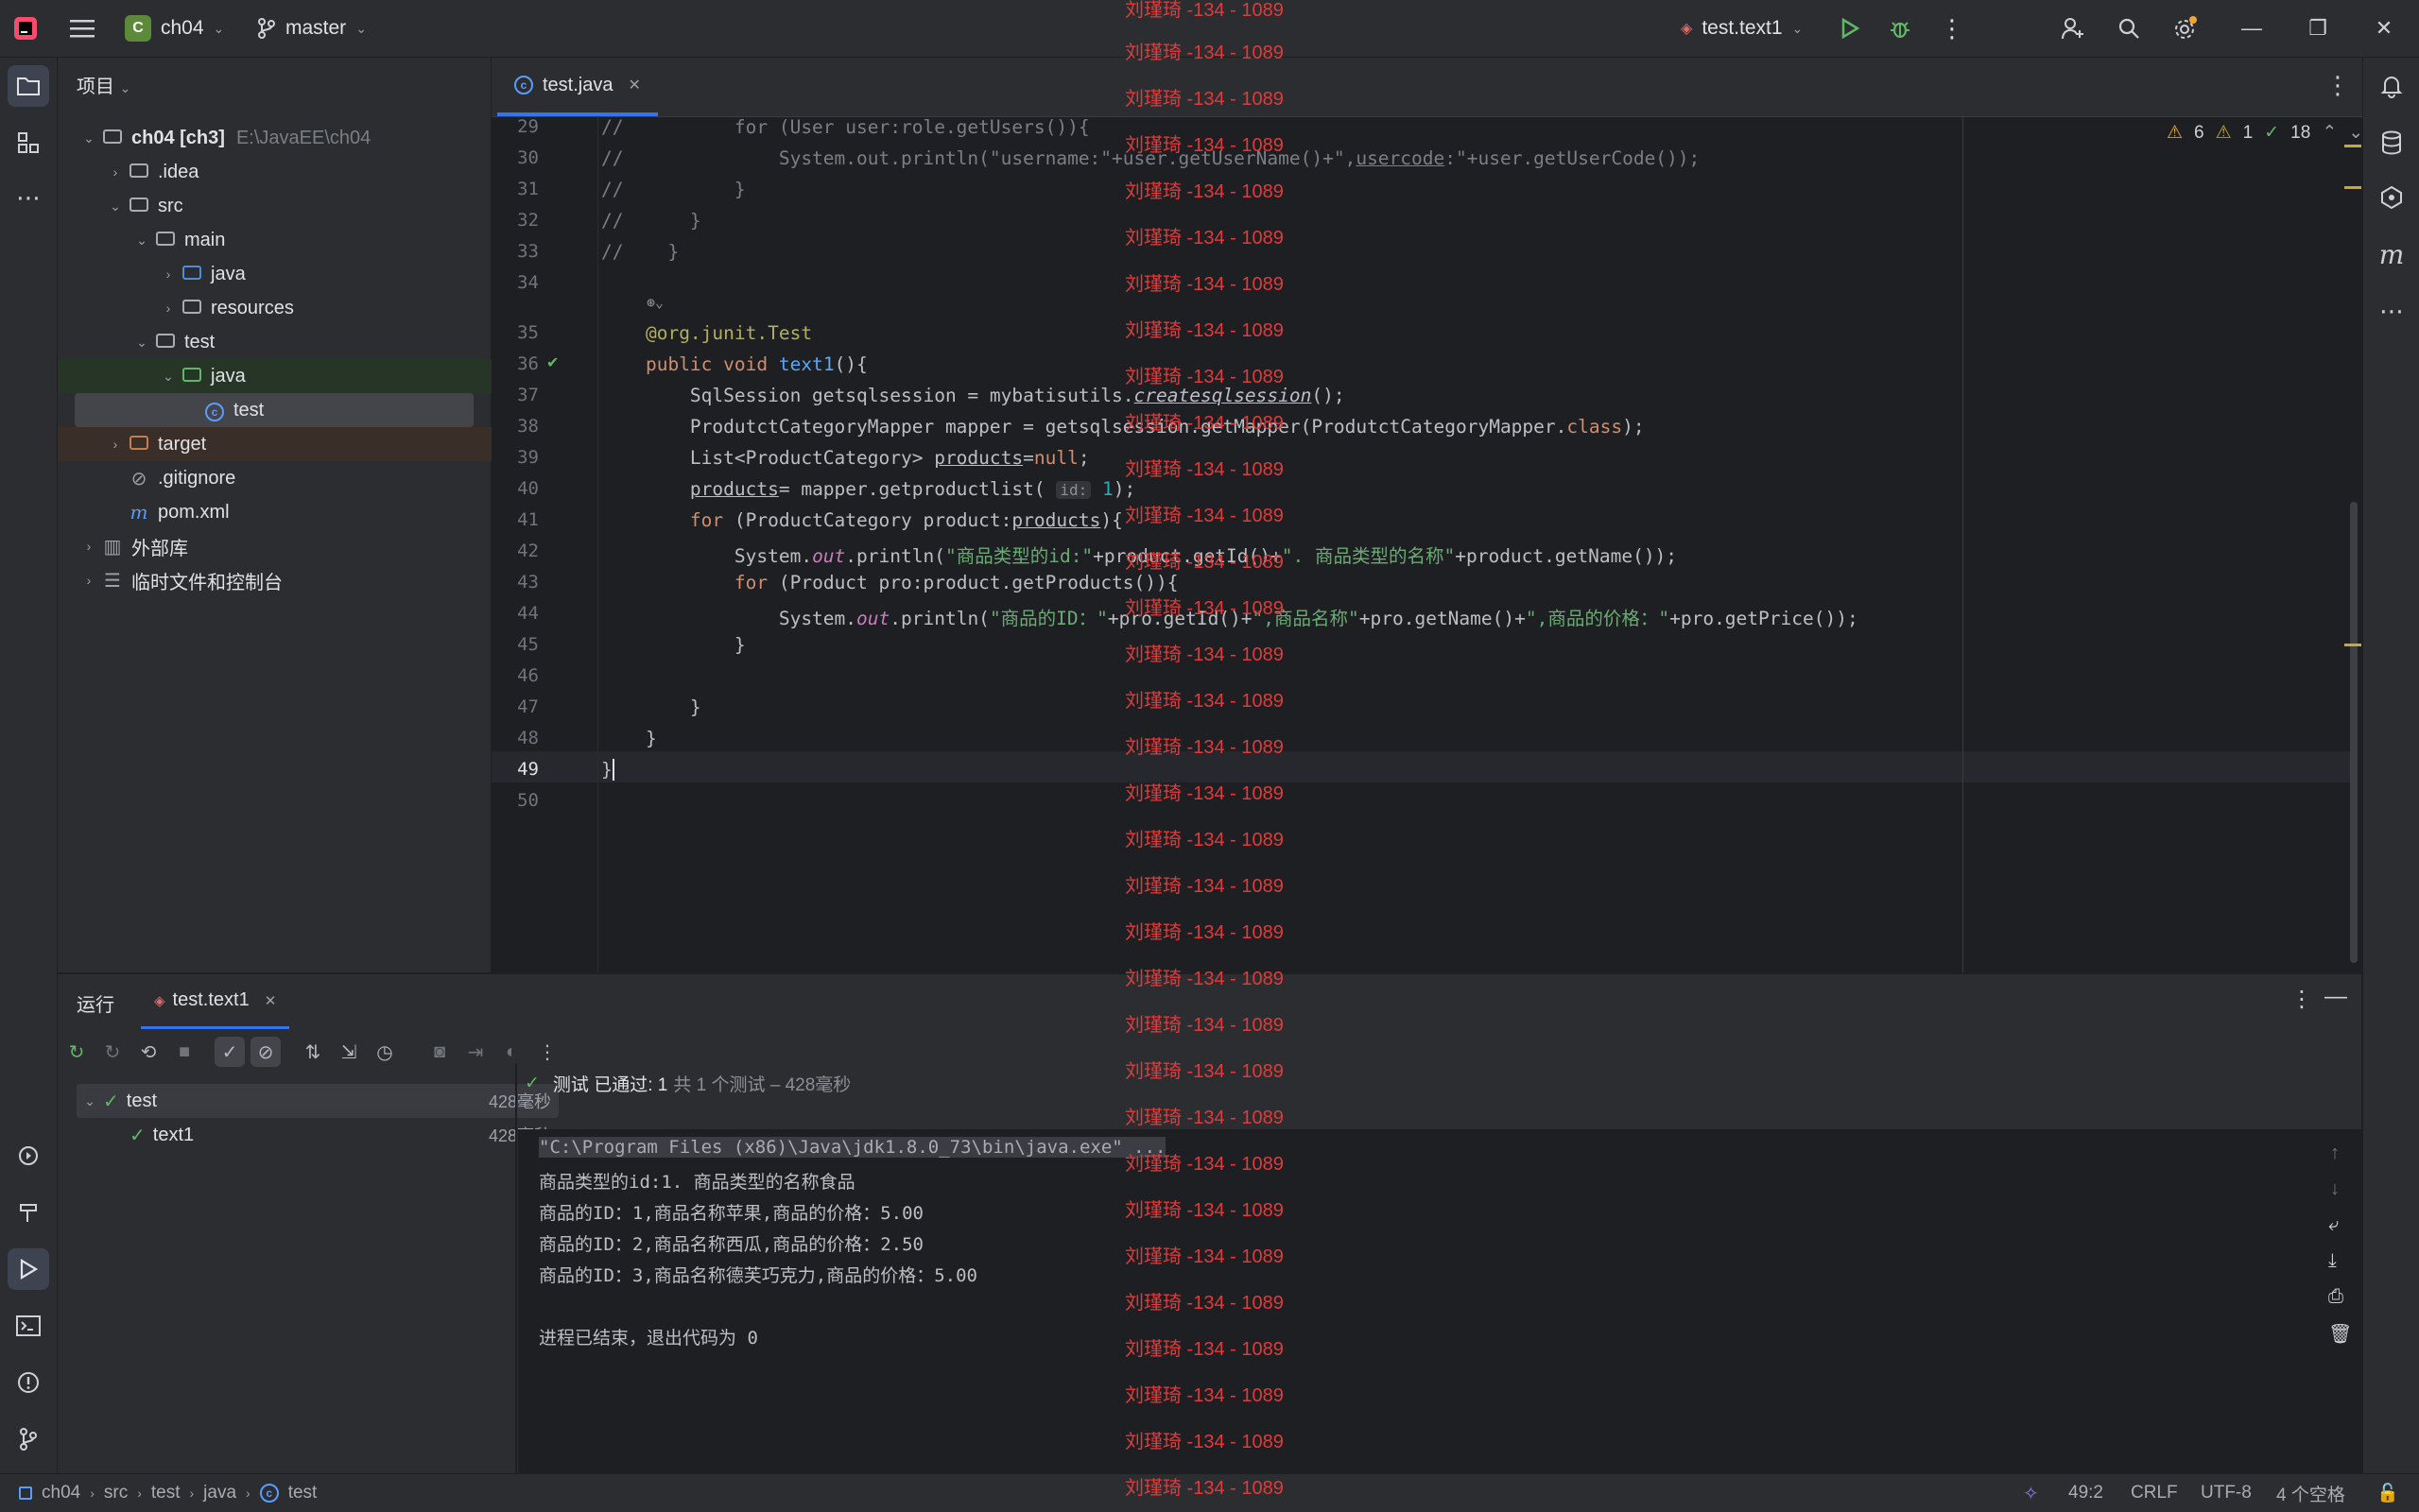  Describe the element at coordinates (311, 240) in the screenshot. I see `tree-item-main: ⌄ main` at that location.